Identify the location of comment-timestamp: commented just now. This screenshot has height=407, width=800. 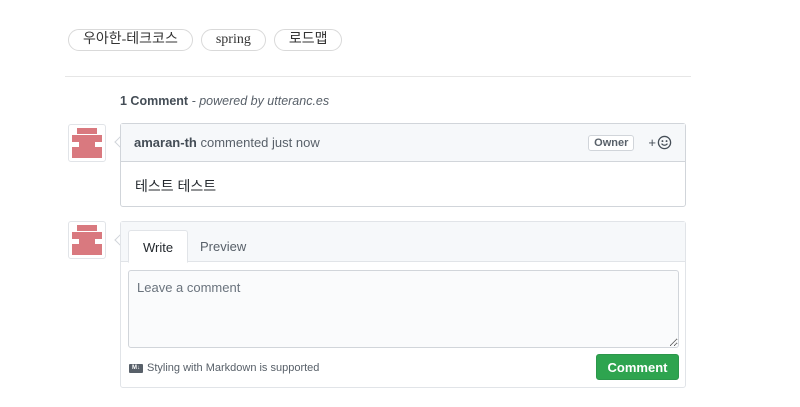
(260, 142).